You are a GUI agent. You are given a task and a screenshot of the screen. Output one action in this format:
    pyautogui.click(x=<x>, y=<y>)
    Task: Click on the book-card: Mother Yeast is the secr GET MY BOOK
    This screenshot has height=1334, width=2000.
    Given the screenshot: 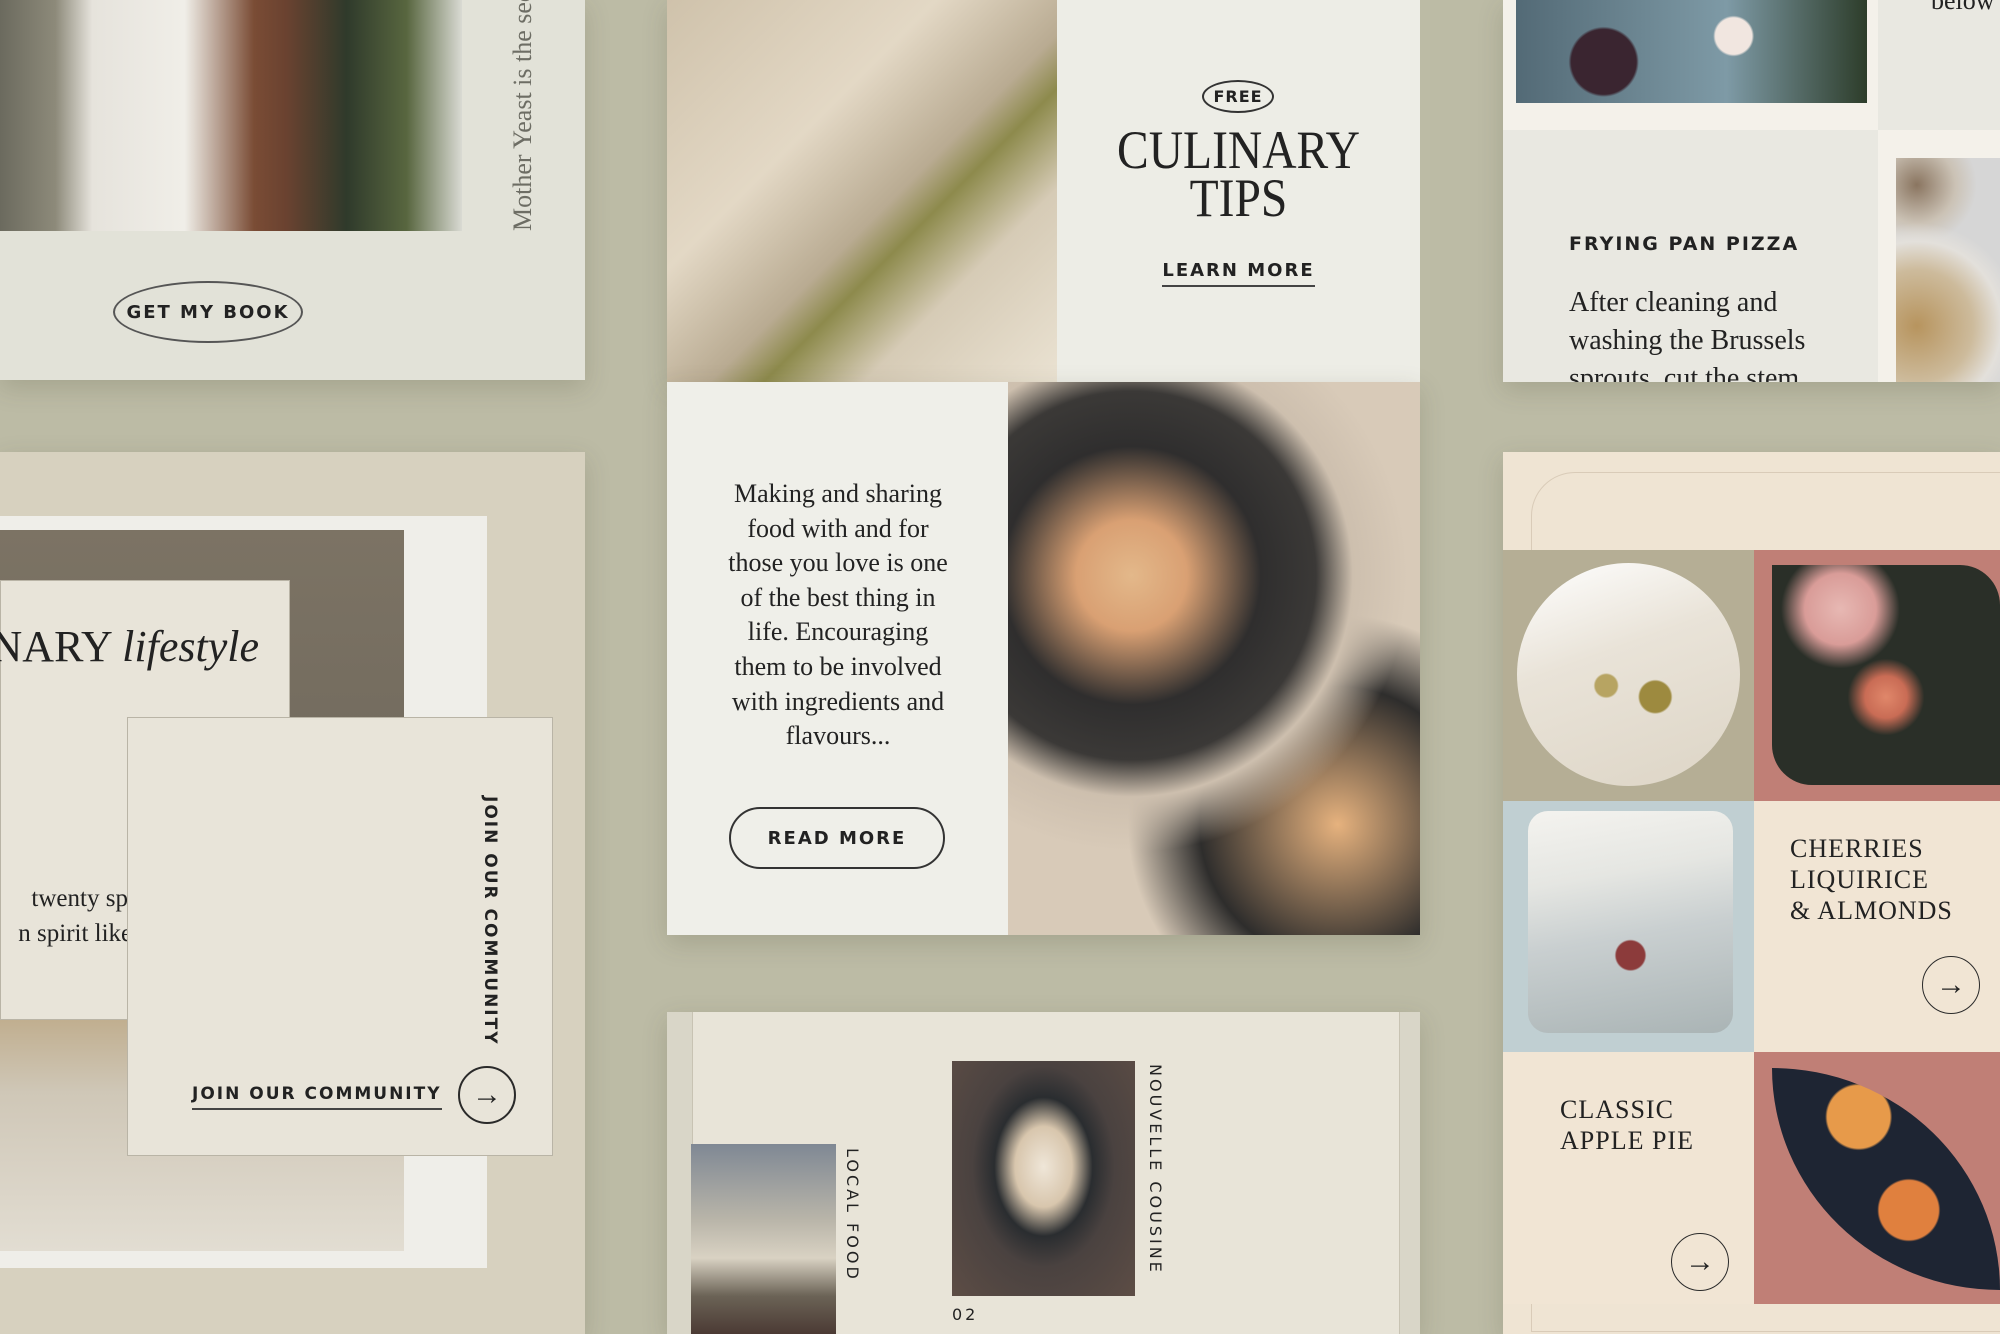 What is the action you would take?
    pyautogui.click(x=292, y=190)
    